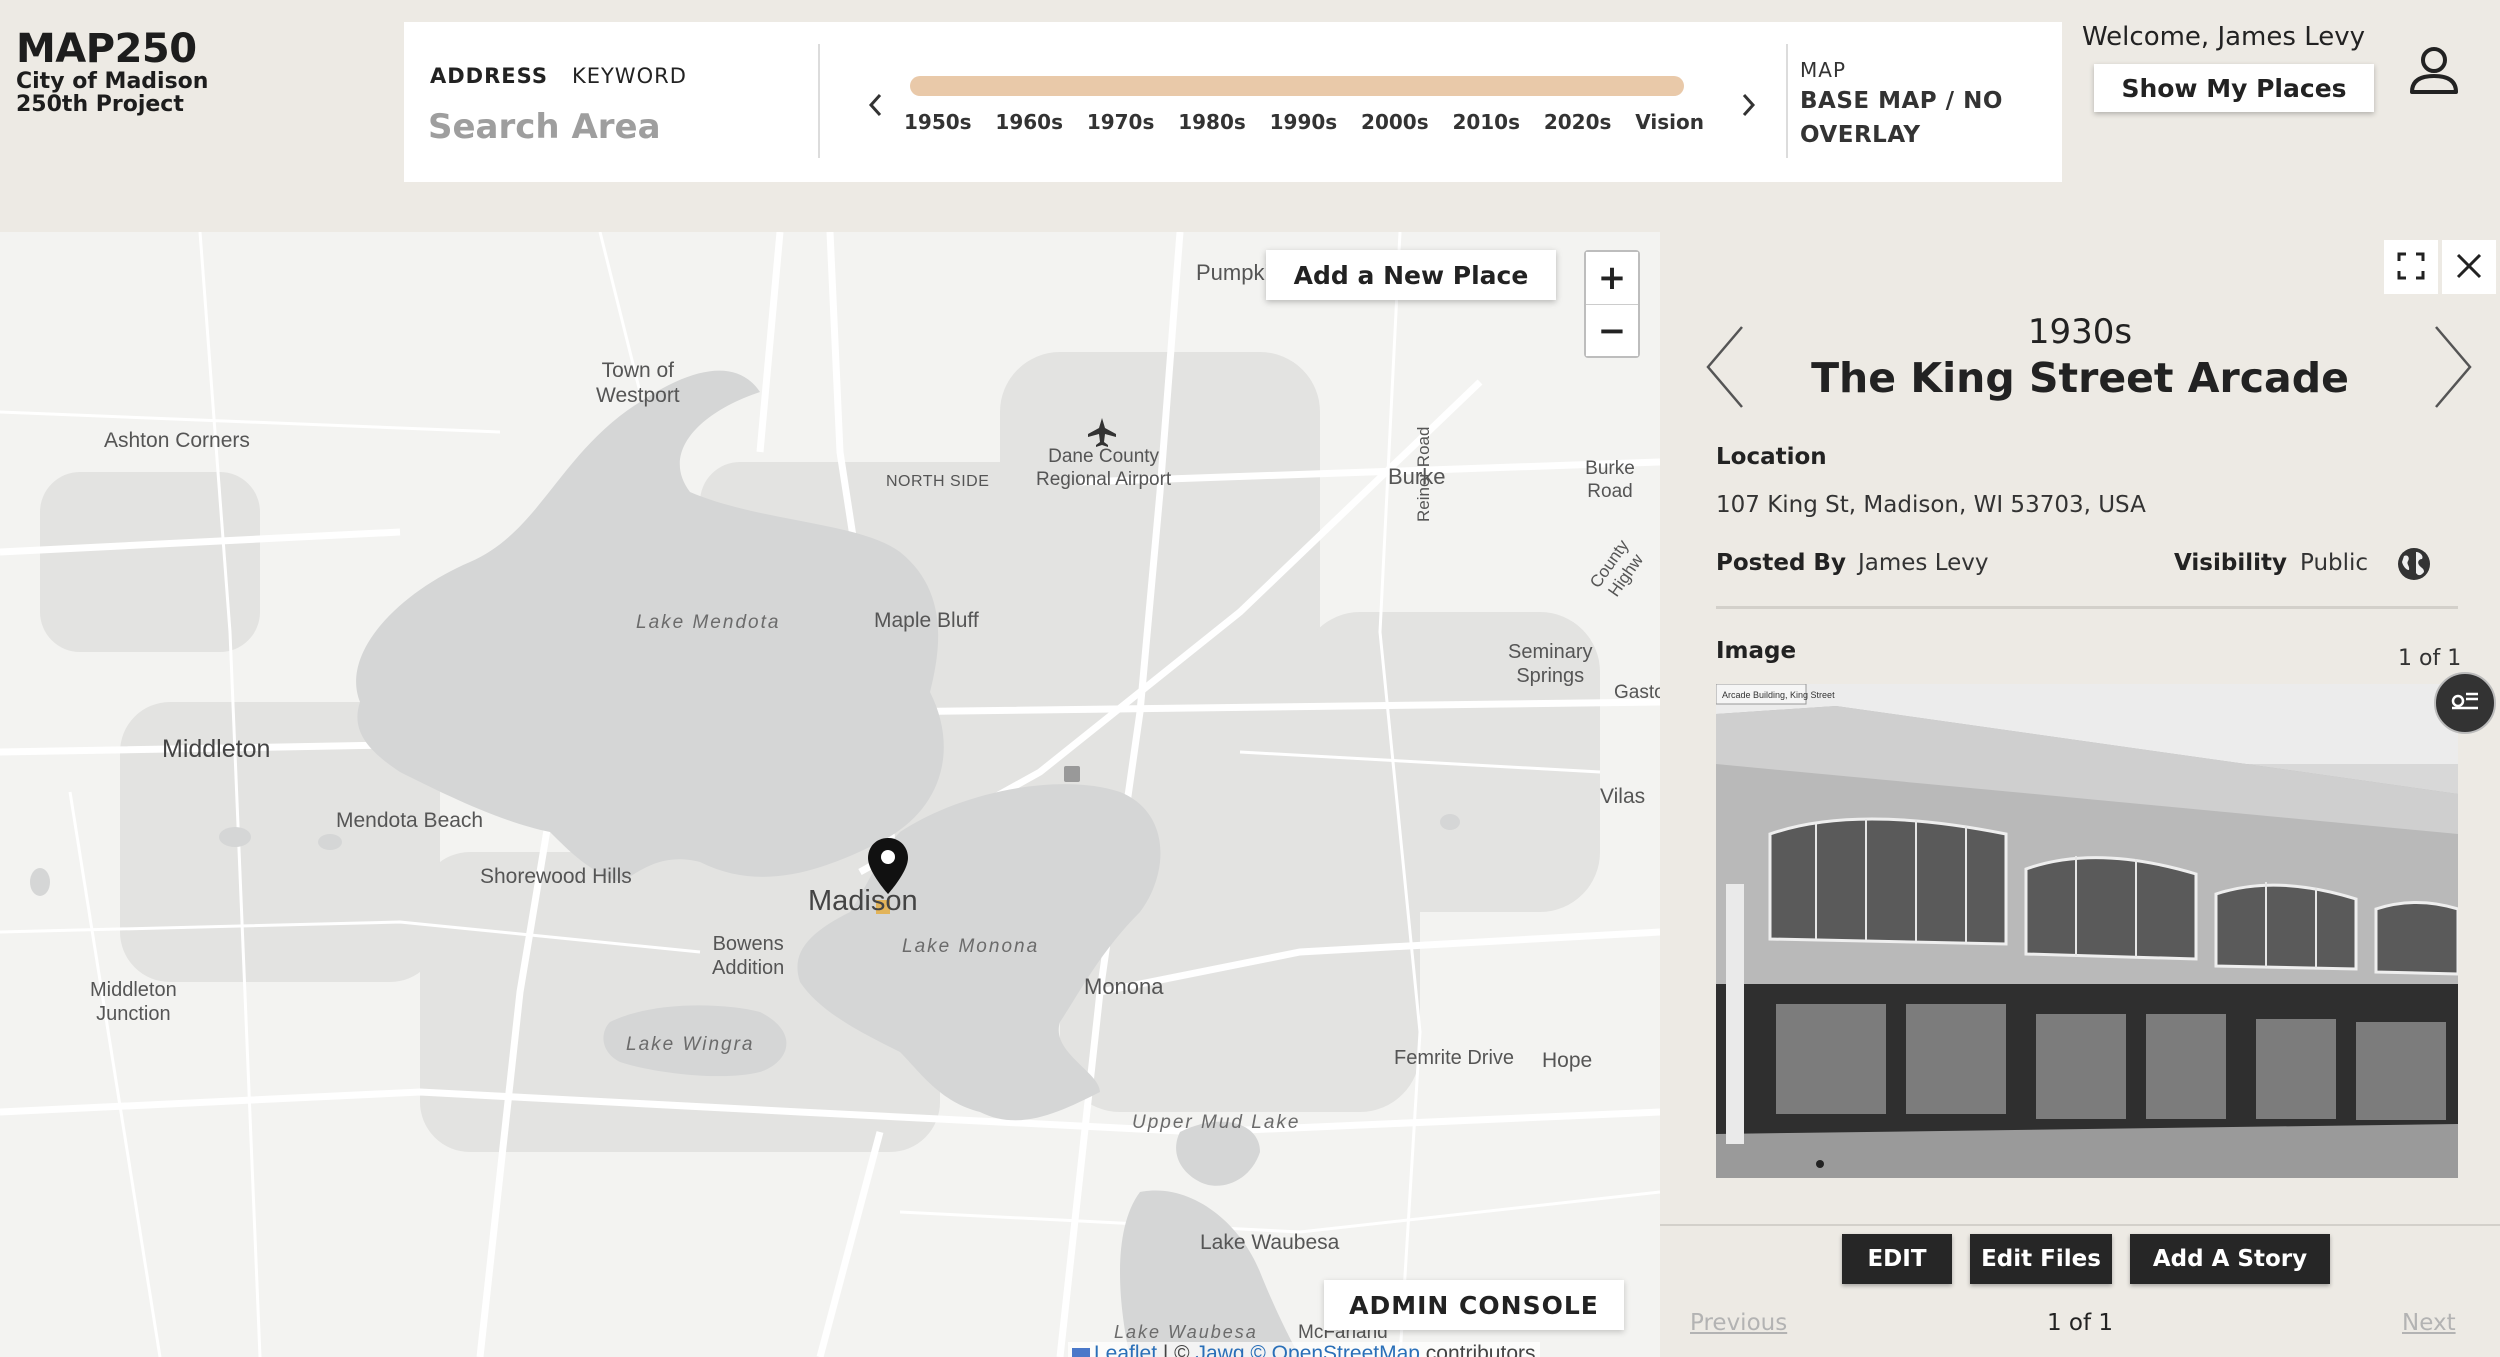 The image size is (2500, 1357). I want to click on map-label-lake-waubesa-town: Lake Waubesa, so click(1270, 1242).